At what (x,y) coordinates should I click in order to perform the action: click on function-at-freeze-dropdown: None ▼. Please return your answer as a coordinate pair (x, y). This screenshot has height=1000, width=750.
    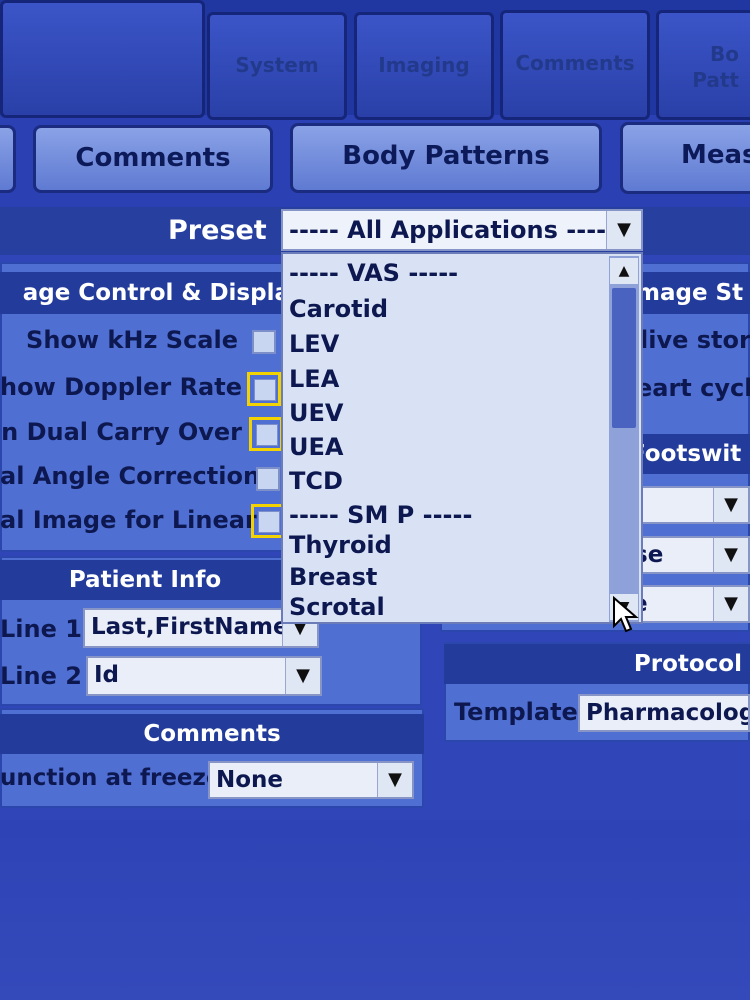
    Looking at the image, I should click on (311, 780).